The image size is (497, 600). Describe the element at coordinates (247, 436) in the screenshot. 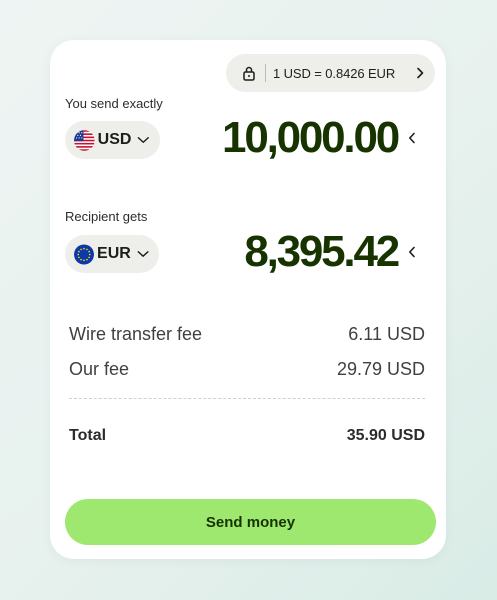

I see `total-row: Total 35.90 USD` at that location.